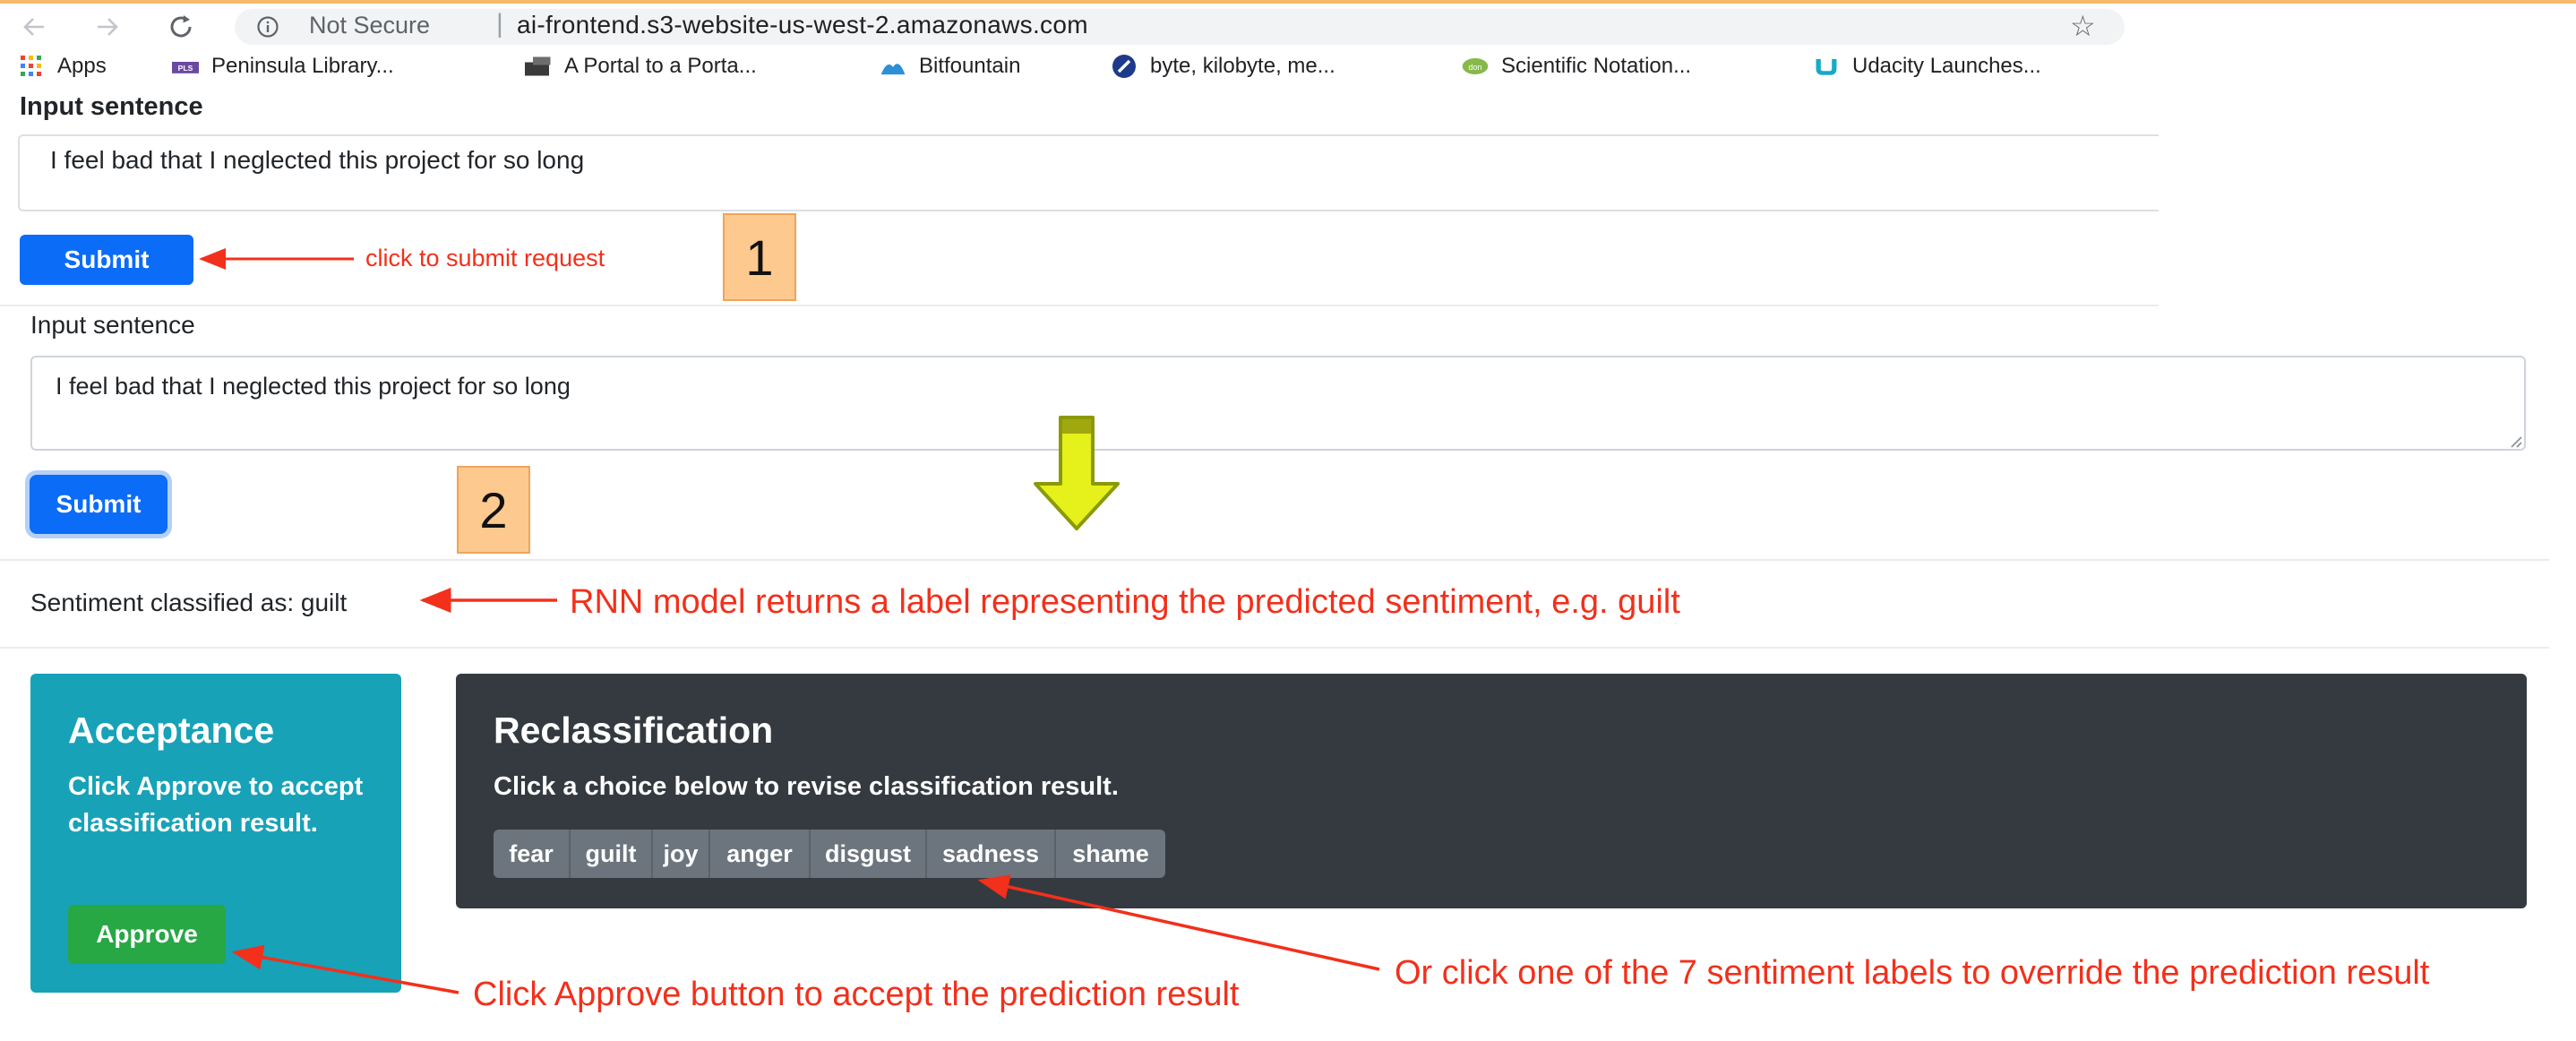  I want to click on forward-button, so click(107, 27).